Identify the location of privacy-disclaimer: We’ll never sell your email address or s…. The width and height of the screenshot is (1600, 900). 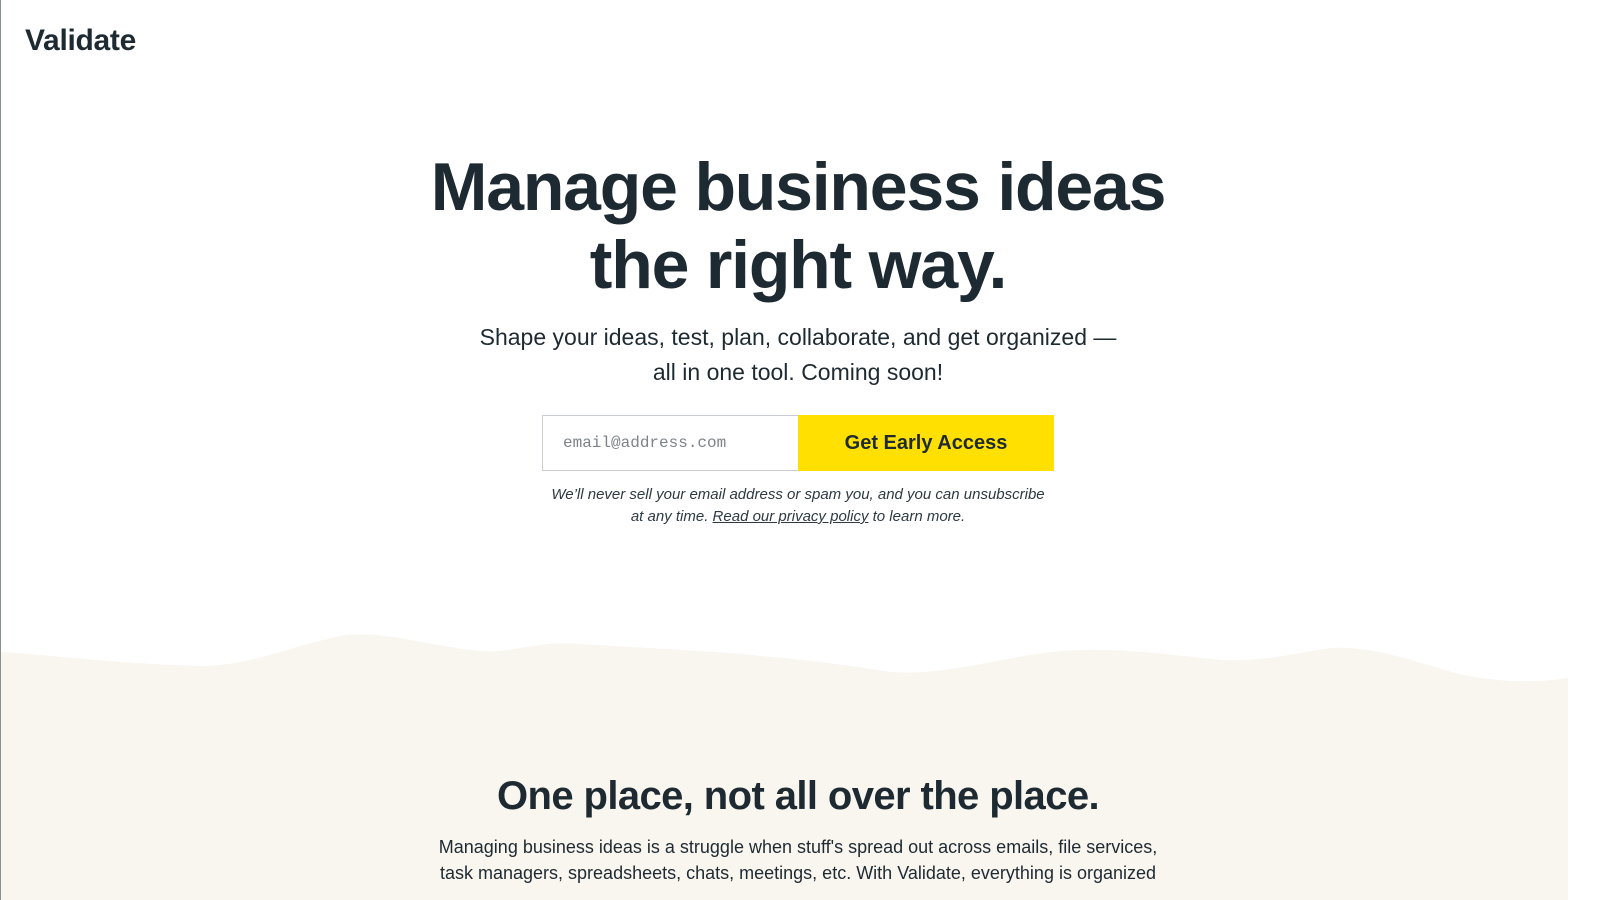
(798, 506).